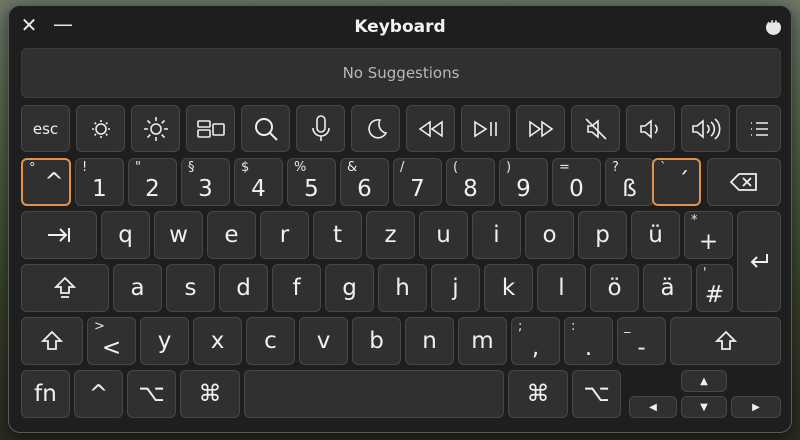  I want to click on arrow-up-key: ▲, so click(704, 381).